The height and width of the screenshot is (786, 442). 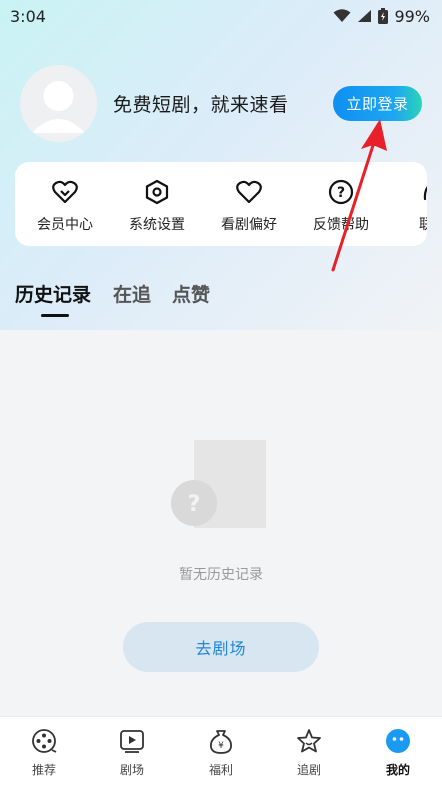 What do you see at coordinates (249, 225) in the screenshot?
I see `action-label: 看剧偏好` at bounding box center [249, 225].